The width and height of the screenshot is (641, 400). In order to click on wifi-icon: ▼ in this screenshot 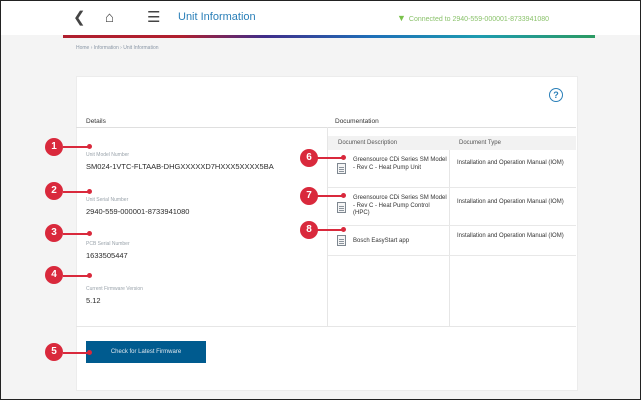, I will do `click(401, 18)`.